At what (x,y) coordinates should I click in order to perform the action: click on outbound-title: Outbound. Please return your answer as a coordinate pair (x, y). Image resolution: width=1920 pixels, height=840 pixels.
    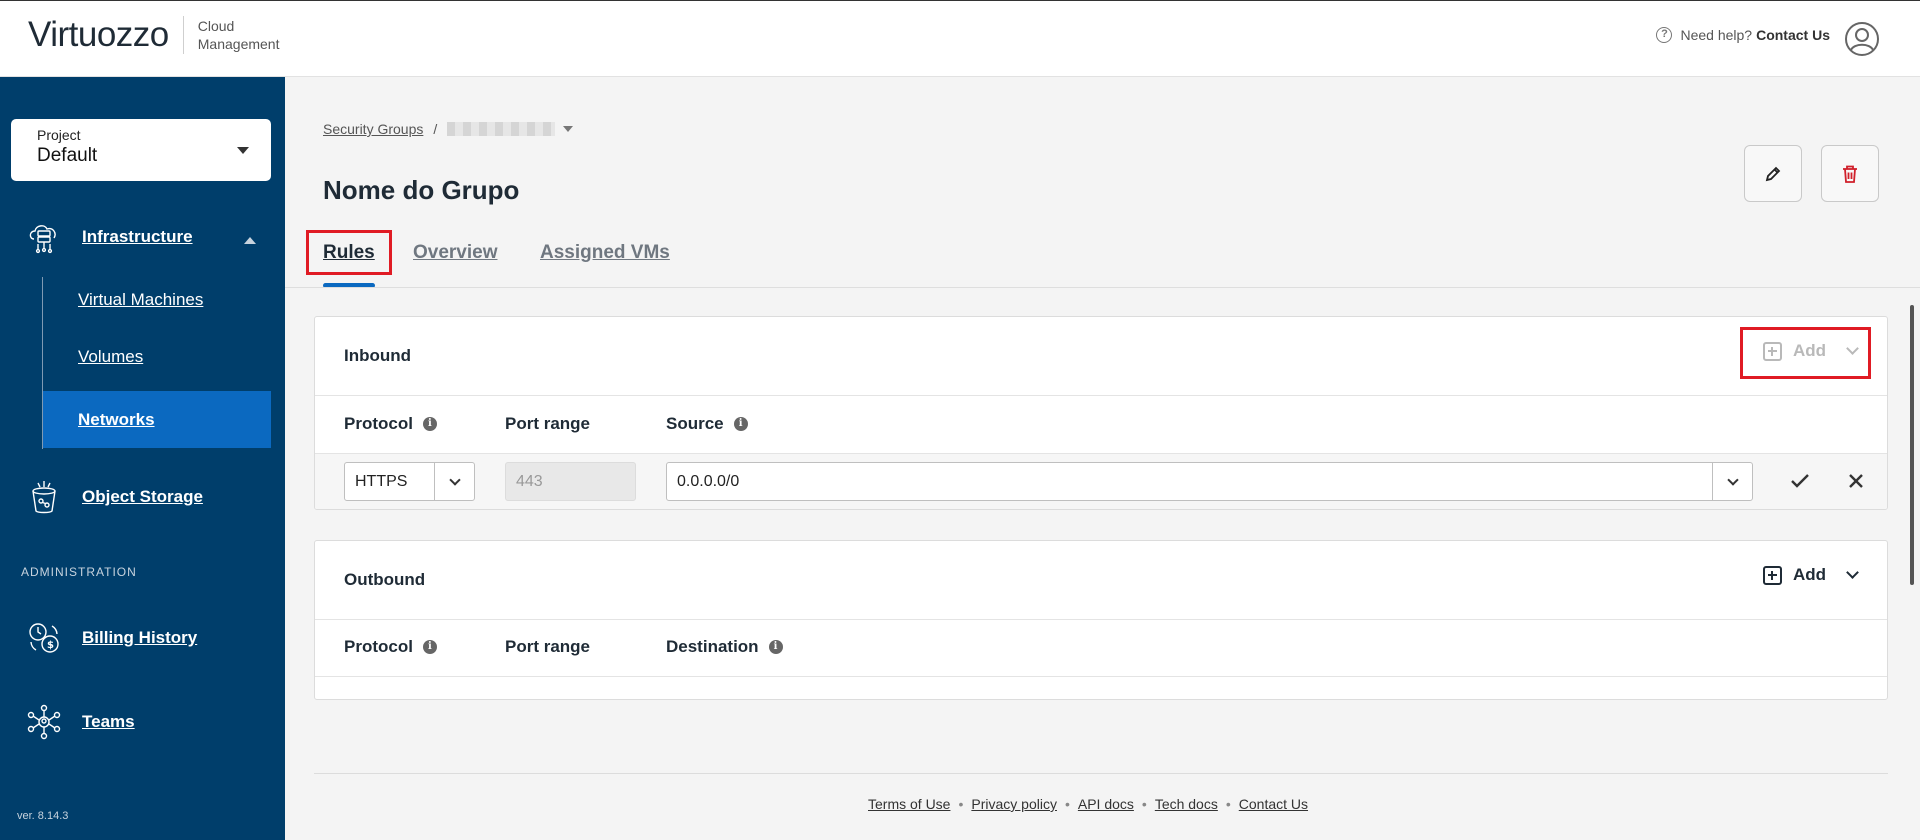
    Looking at the image, I should click on (385, 579).